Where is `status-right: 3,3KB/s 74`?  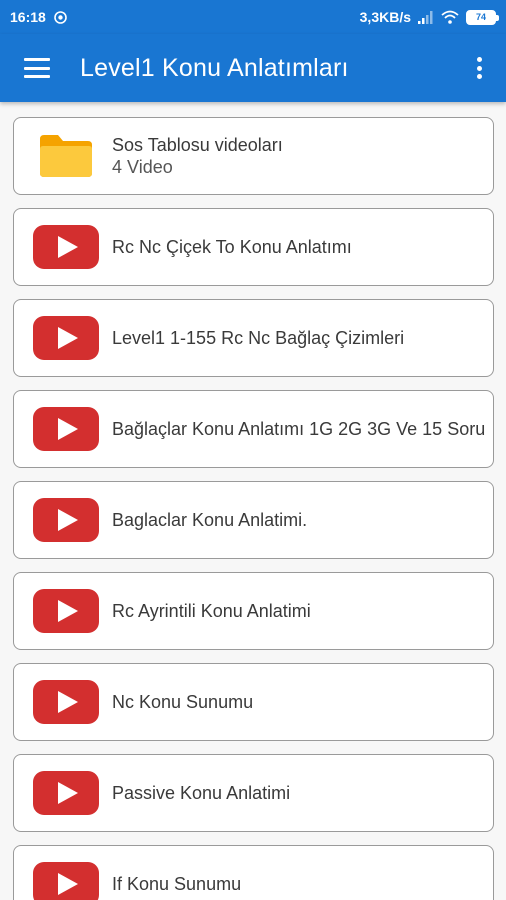 status-right: 3,3KB/s 74 is located at coordinates (429, 17).